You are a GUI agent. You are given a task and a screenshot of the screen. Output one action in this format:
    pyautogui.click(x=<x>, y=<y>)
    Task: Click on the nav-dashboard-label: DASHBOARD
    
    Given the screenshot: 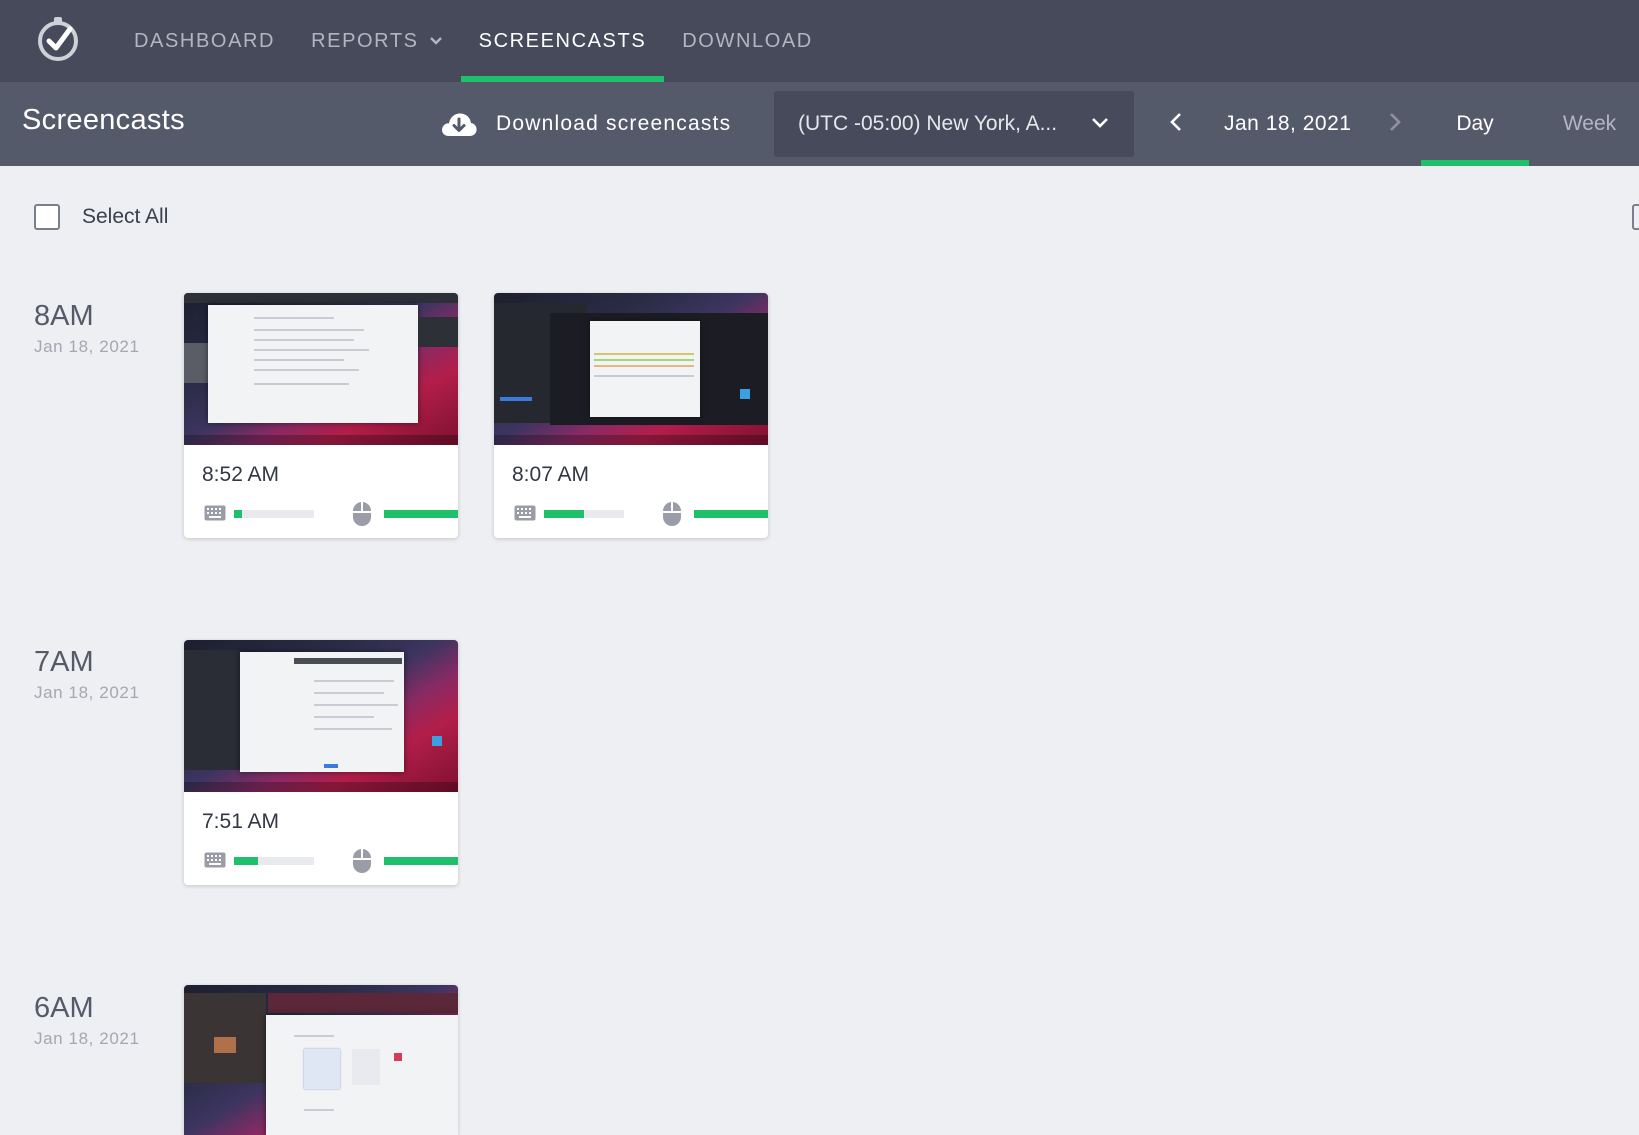 What is the action you would take?
    pyautogui.click(x=205, y=40)
    